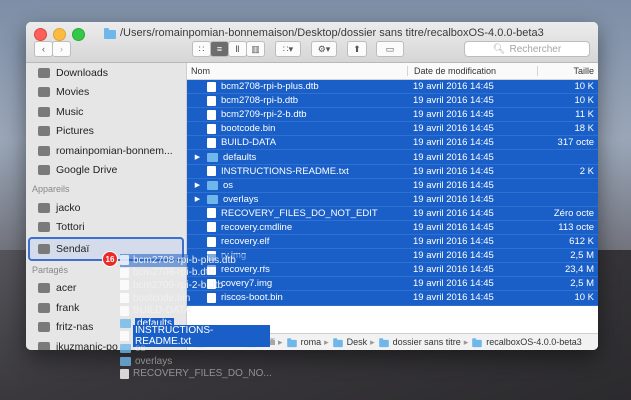 The height and width of the screenshot is (400, 631). Describe the element at coordinates (44, 111) in the screenshot. I see `music-icon` at that location.